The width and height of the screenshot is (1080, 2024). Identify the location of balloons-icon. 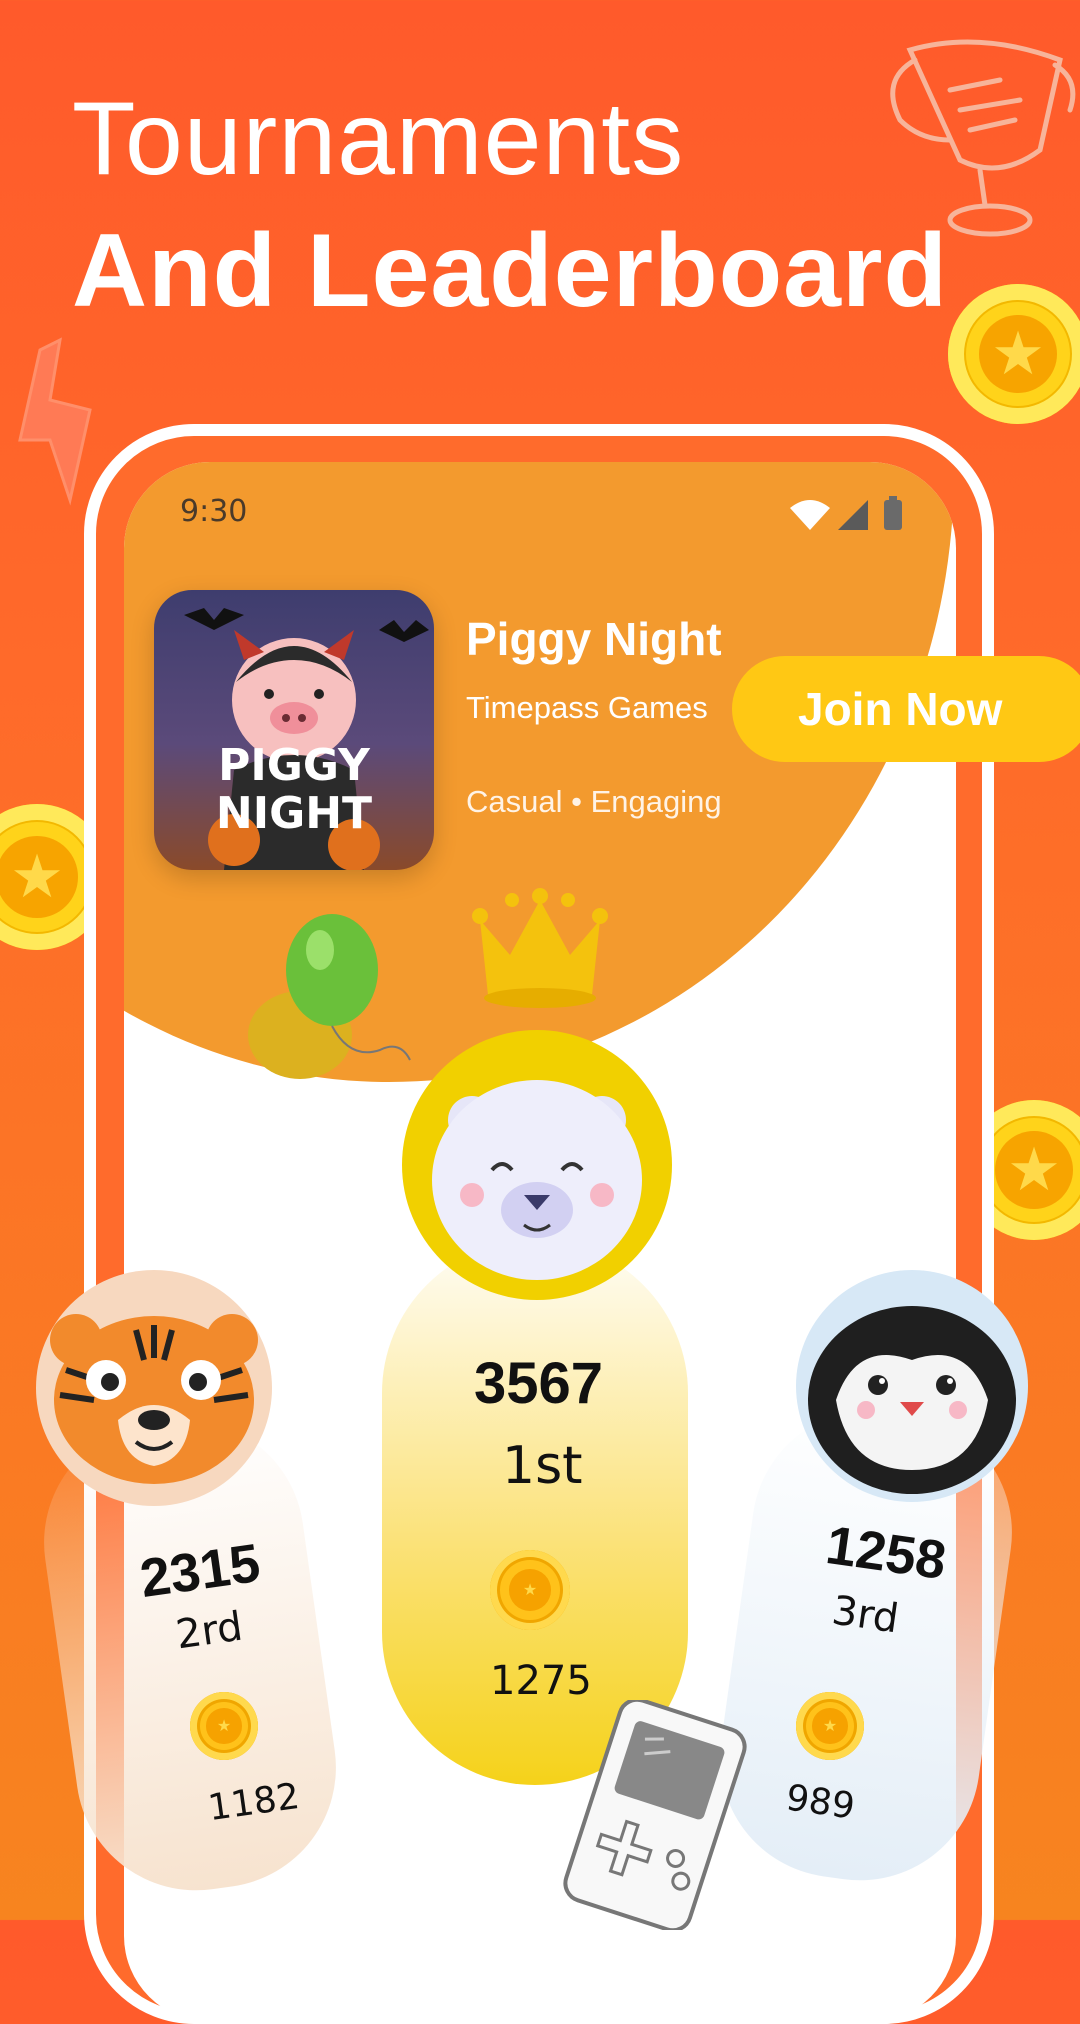
(329, 996).